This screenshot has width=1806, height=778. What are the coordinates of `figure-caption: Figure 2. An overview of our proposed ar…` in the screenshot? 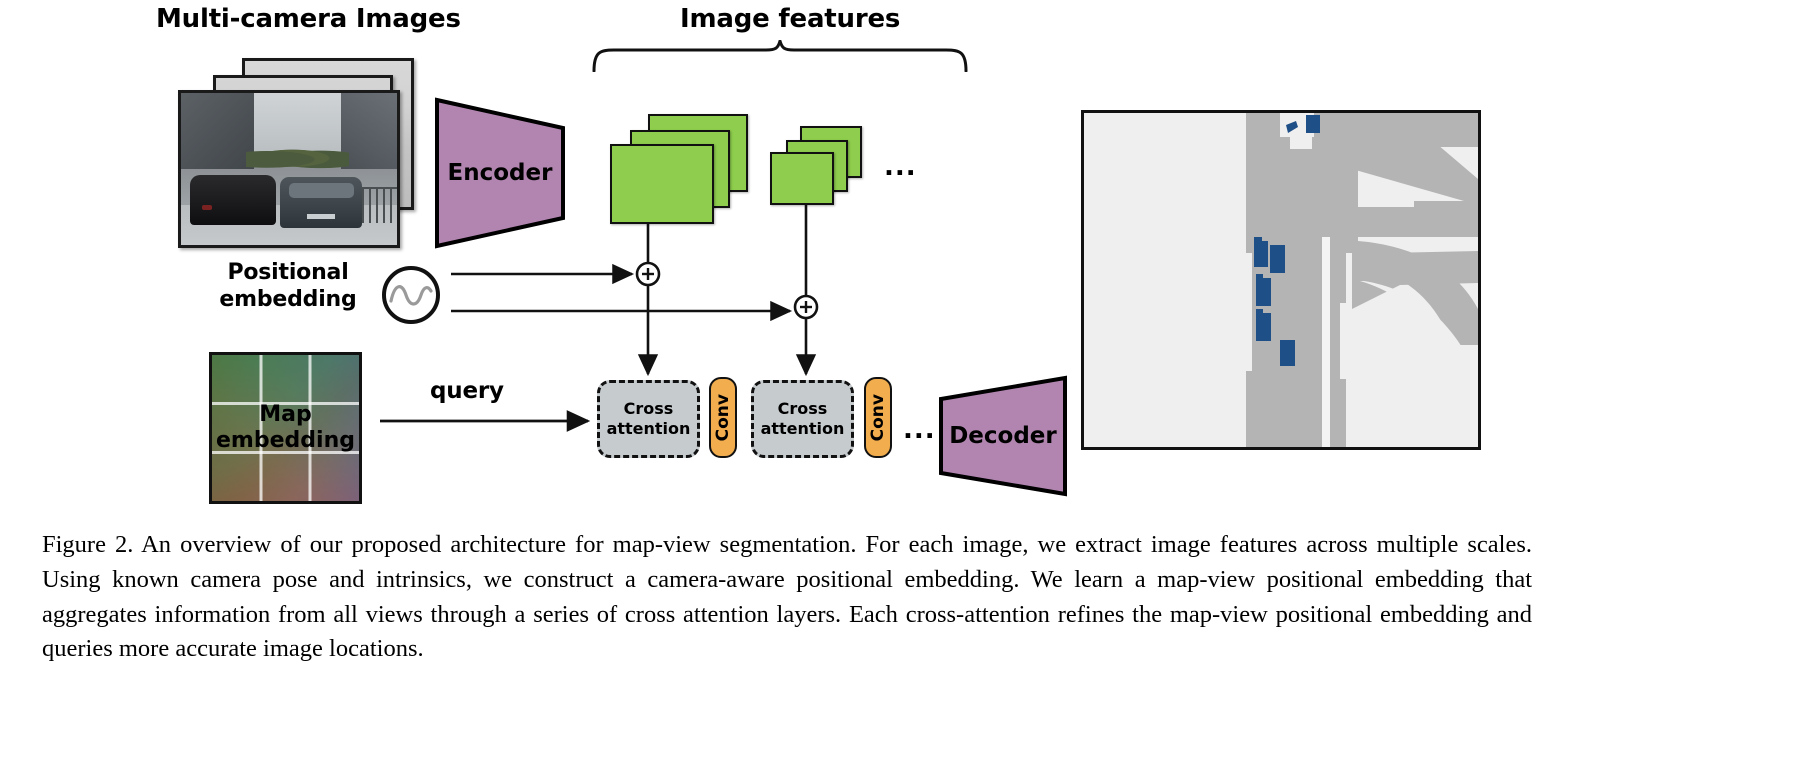 It's located at (787, 597).